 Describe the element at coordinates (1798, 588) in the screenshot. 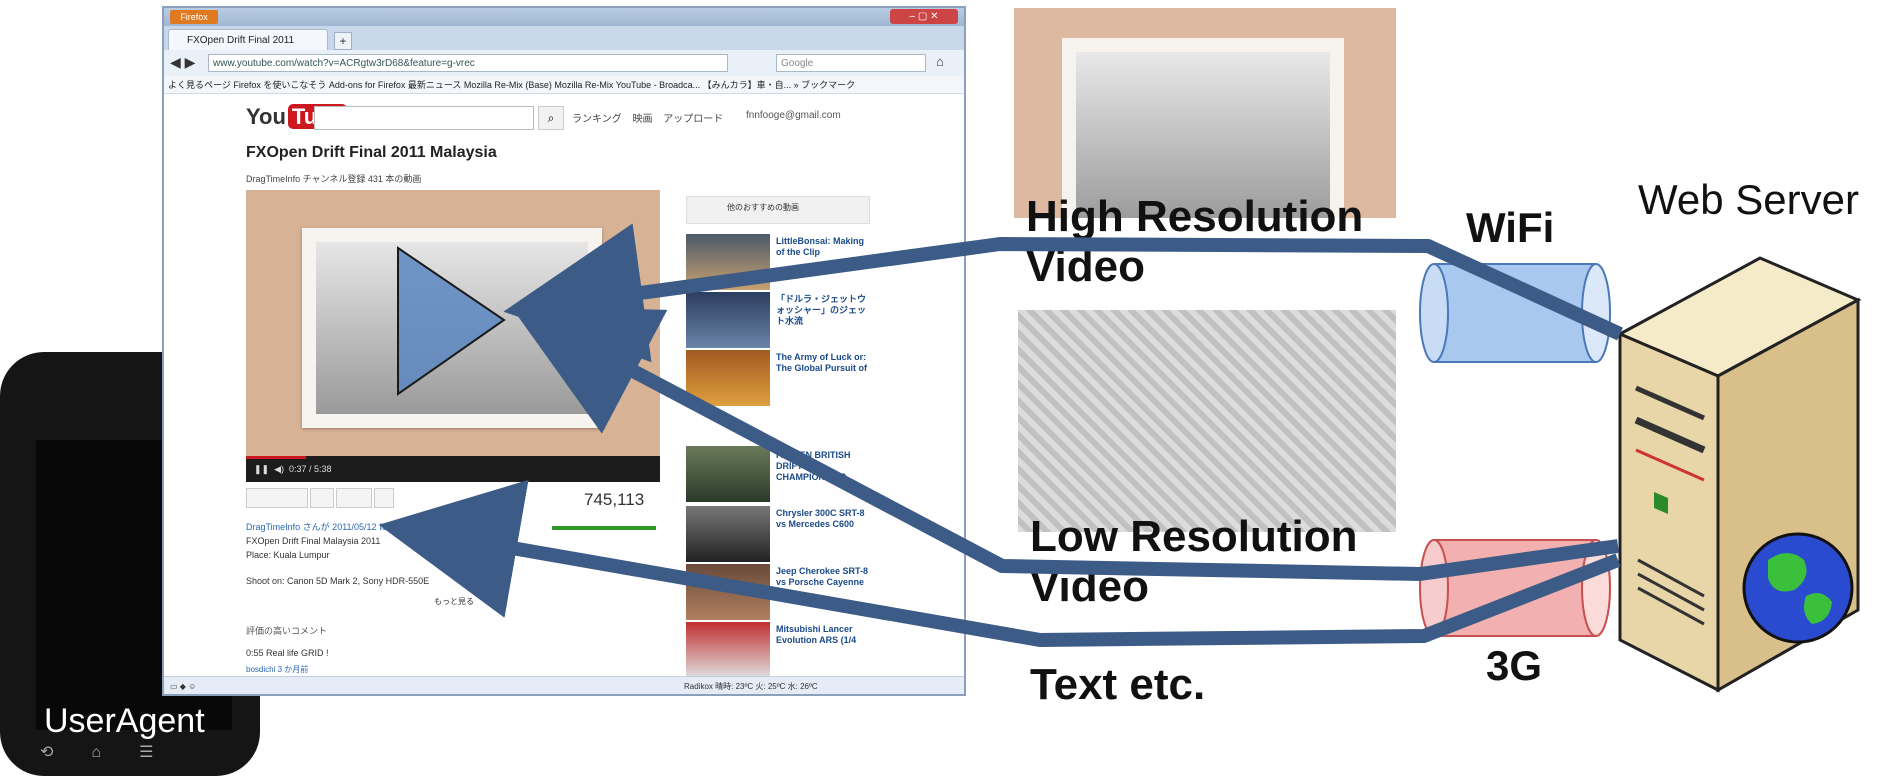

I see `globe-icon` at that location.